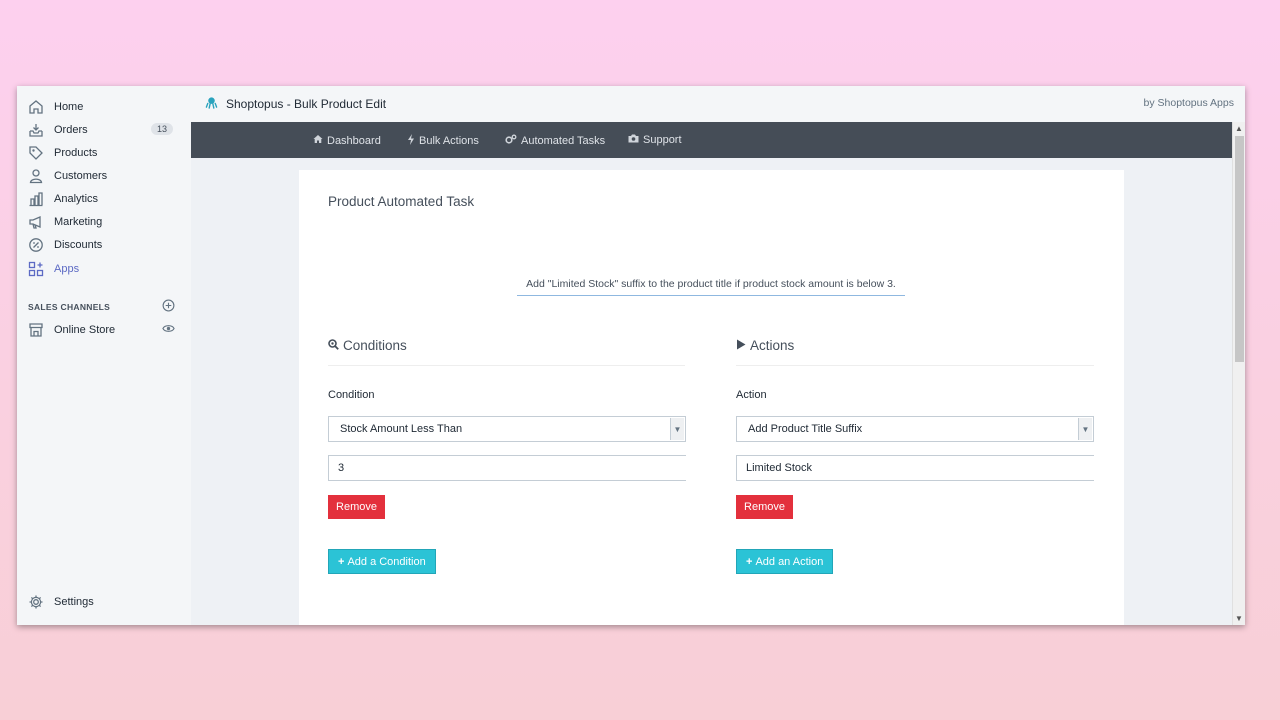 This screenshot has height=720, width=1280. I want to click on menu-bulk-actions: Bulk Actions, so click(443, 141).